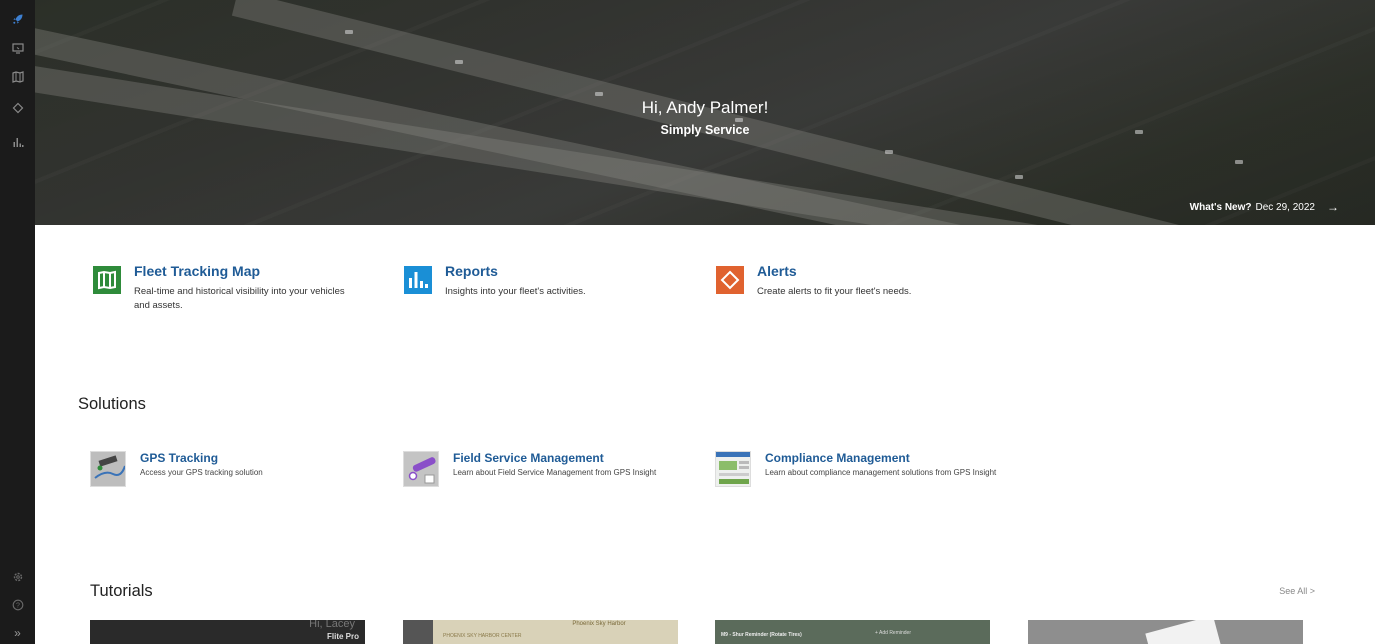 This screenshot has height=644, width=1375. I want to click on whats-new-link: What's New? Dec 29, 2022 →, so click(1264, 207).